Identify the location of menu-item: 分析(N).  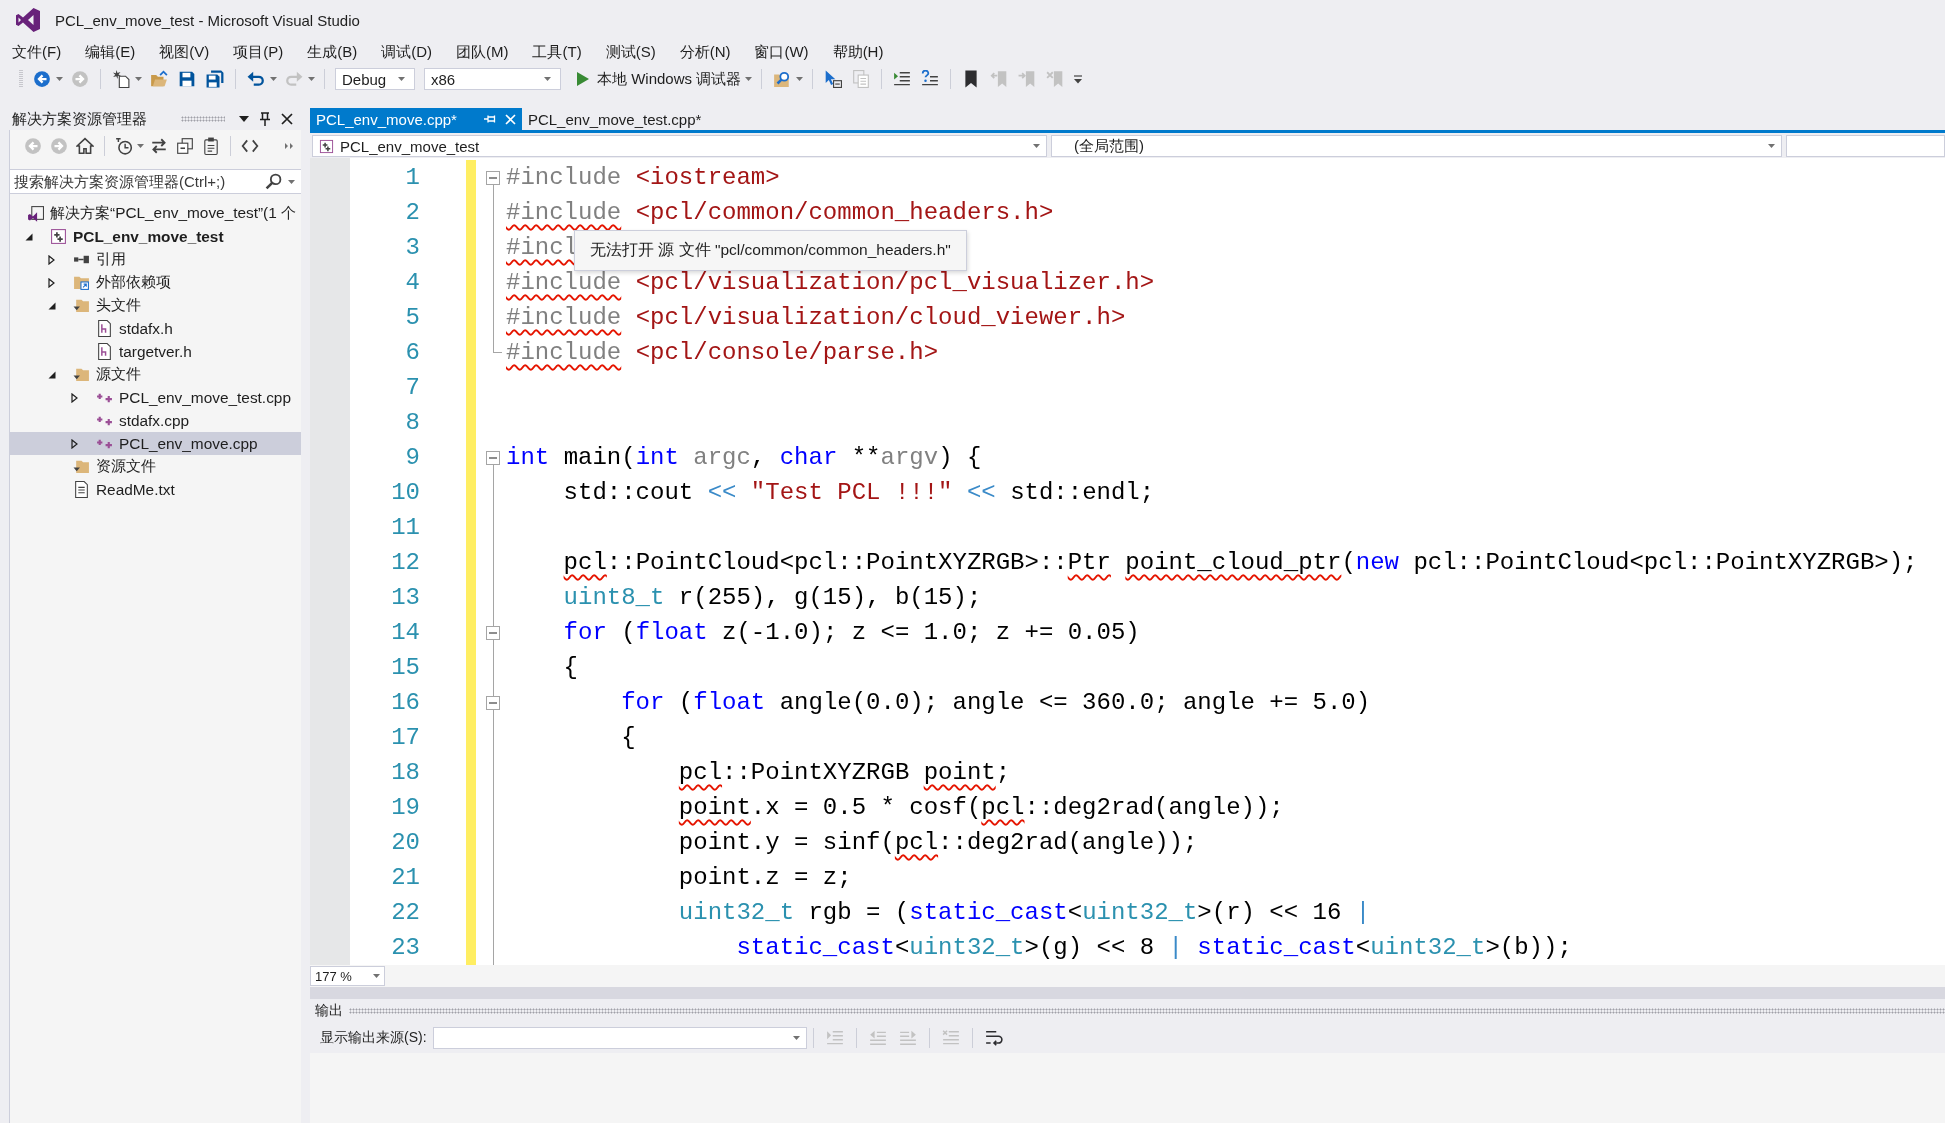
(705, 52).